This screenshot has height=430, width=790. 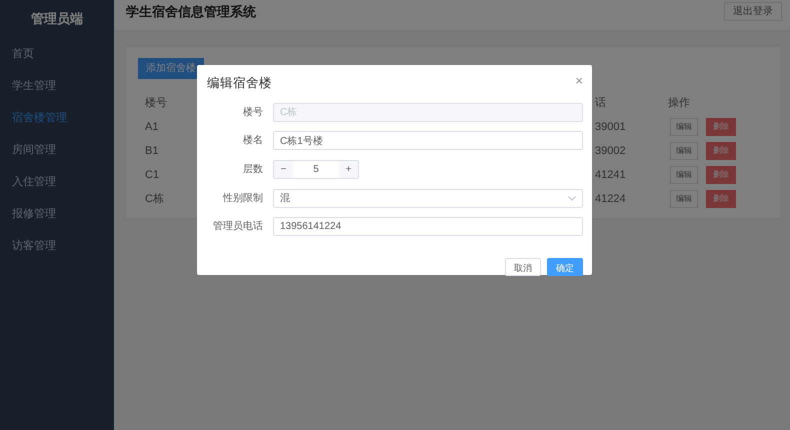 What do you see at coordinates (151, 151) in the screenshot?
I see `table-cell-text: B1` at bounding box center [151, 151].